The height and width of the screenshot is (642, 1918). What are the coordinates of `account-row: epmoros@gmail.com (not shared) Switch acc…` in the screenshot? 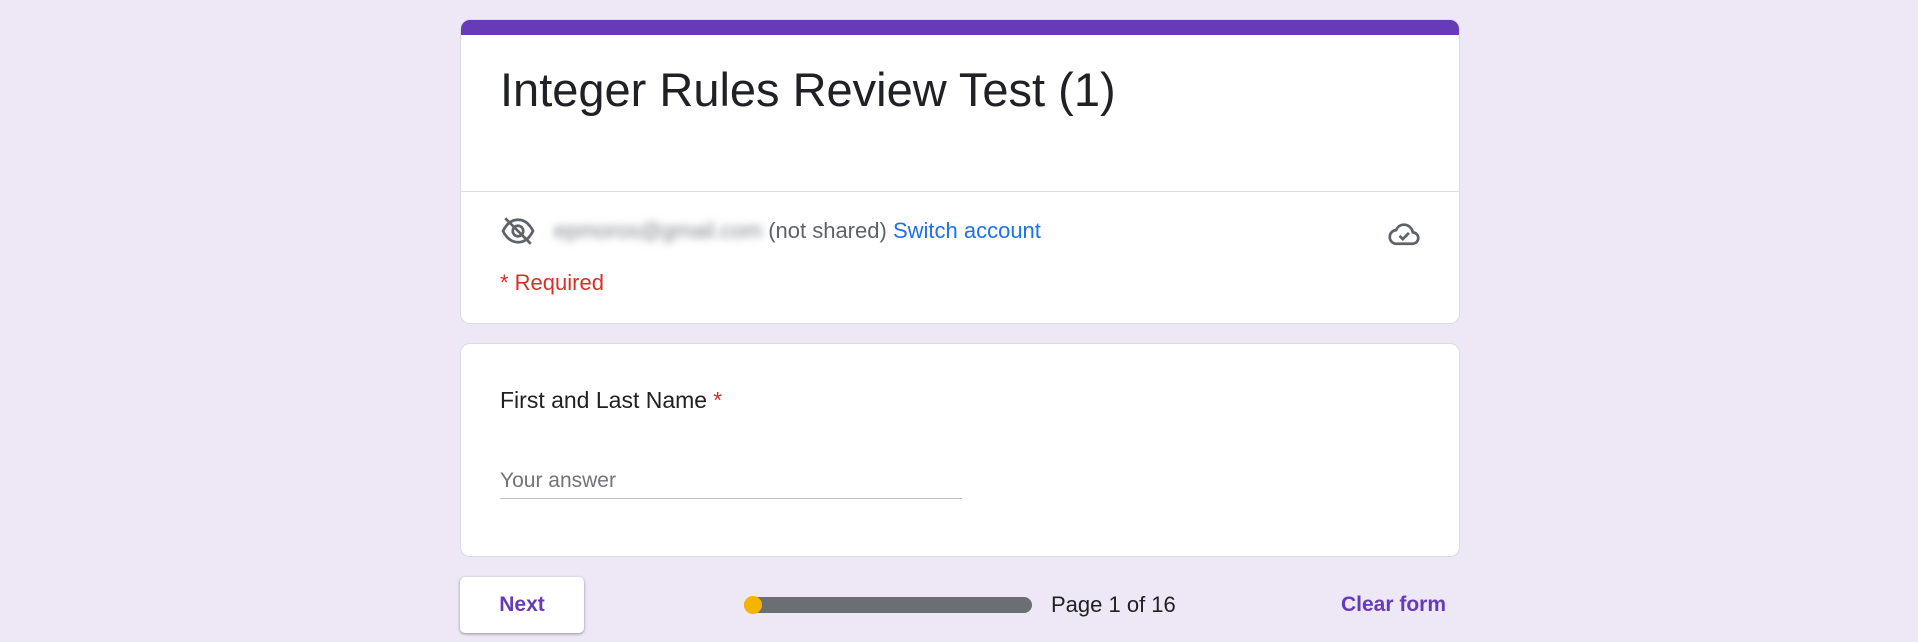 It's located at (797, 231).